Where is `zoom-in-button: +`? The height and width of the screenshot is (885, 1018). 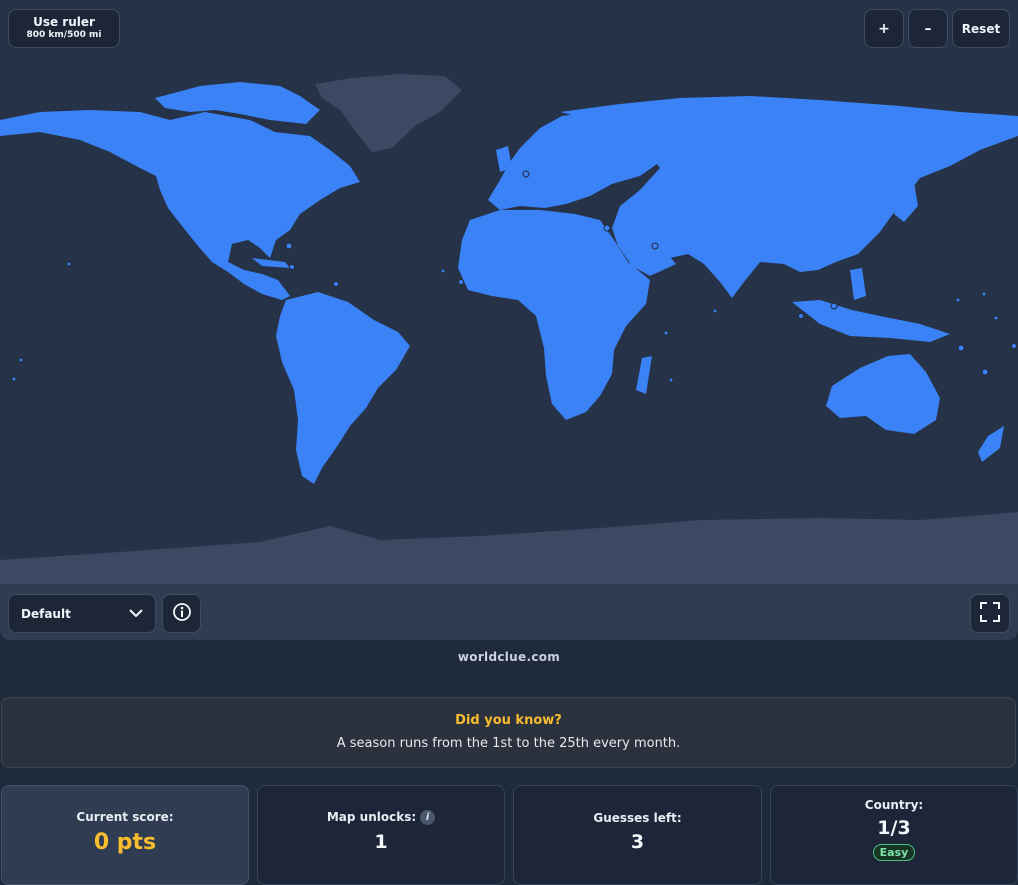 zoom-in-button: + is located at coordinates (884, 28).